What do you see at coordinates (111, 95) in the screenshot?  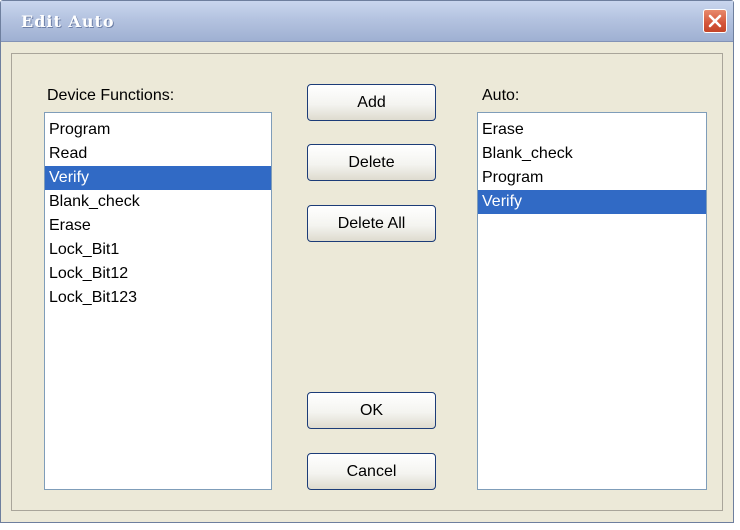 I see `device-functions-label: Device Functions:` at bounding box center [111, 95].